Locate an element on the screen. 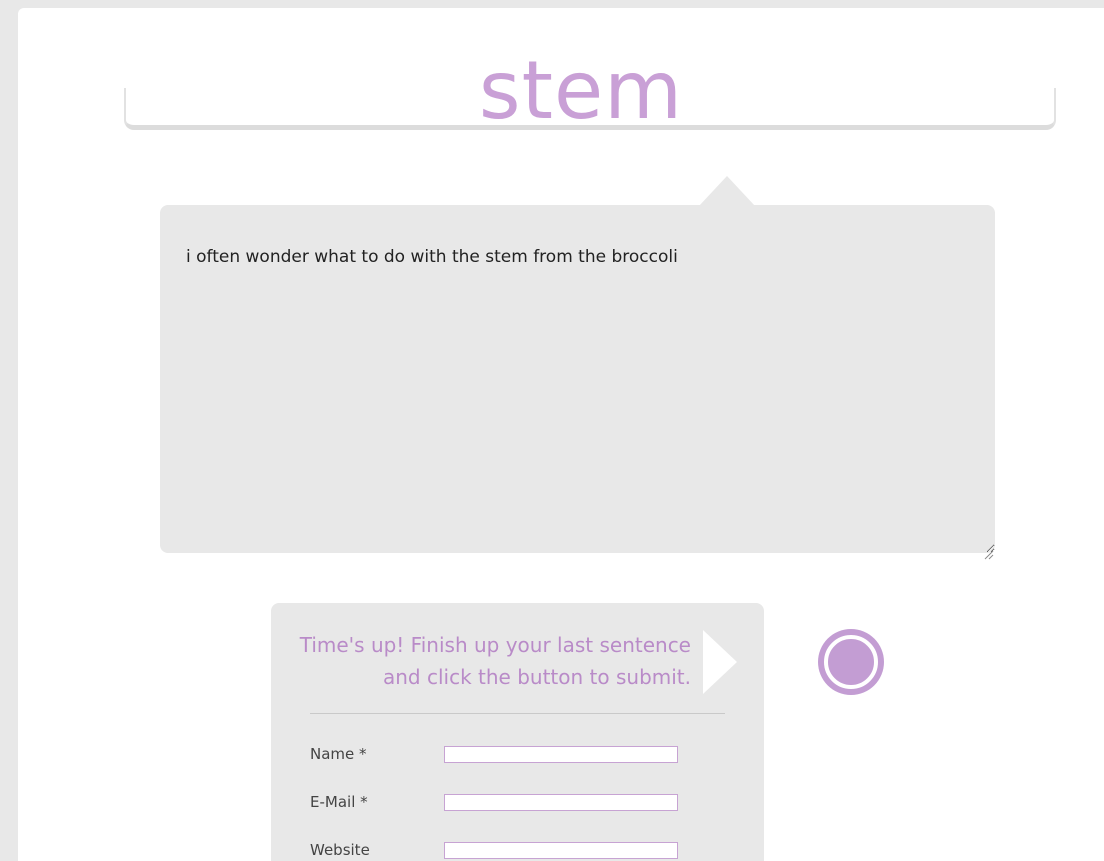 This screenshot has width=1104, height=861. times-up-line-2: and click the button to submit. is located at coordinates (537, 677).